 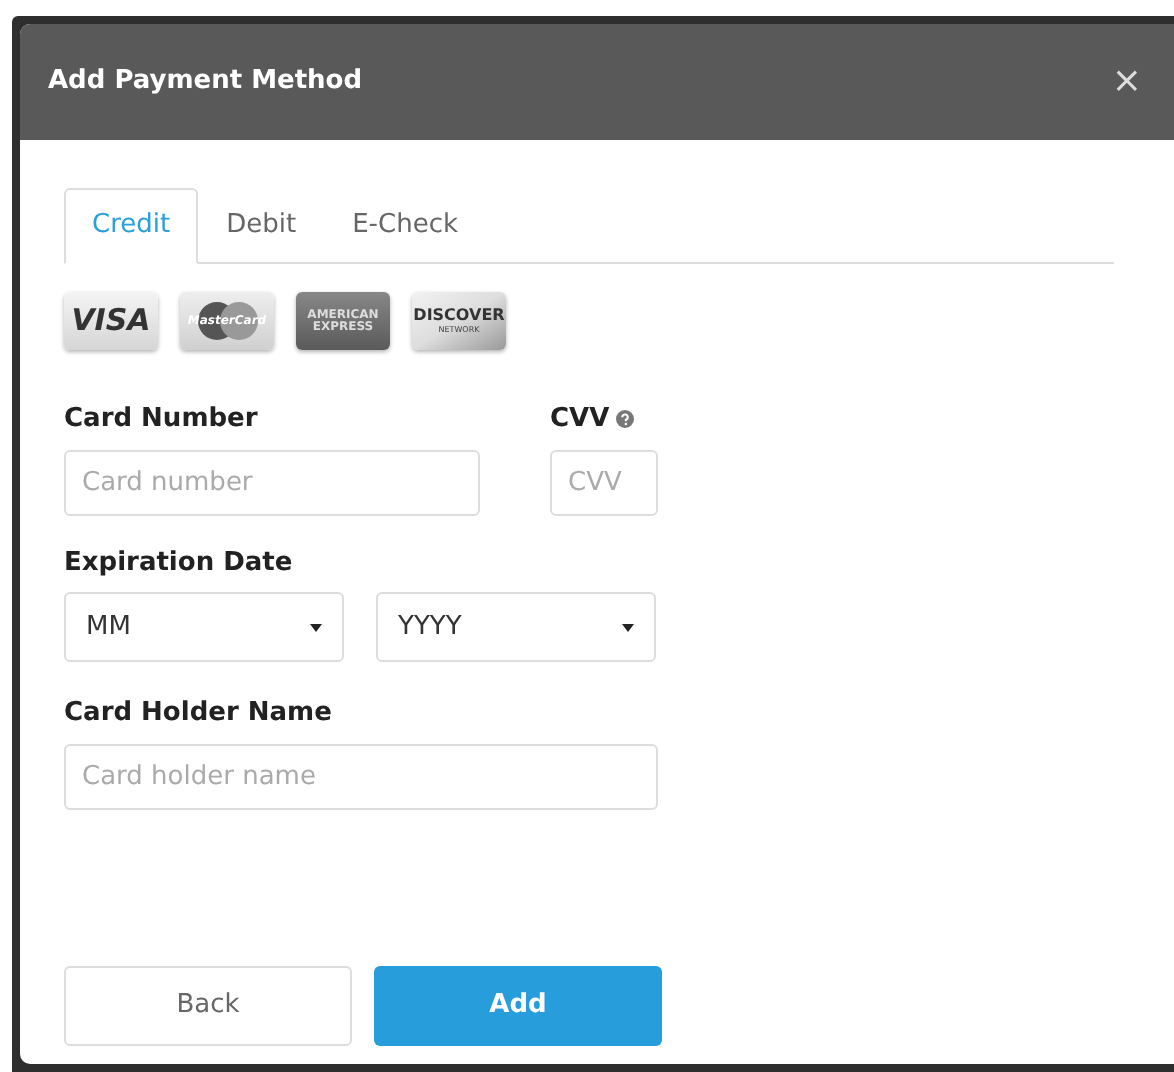 I want to click on dialog-title: Add Payment Method, so click(x=205, y=82).